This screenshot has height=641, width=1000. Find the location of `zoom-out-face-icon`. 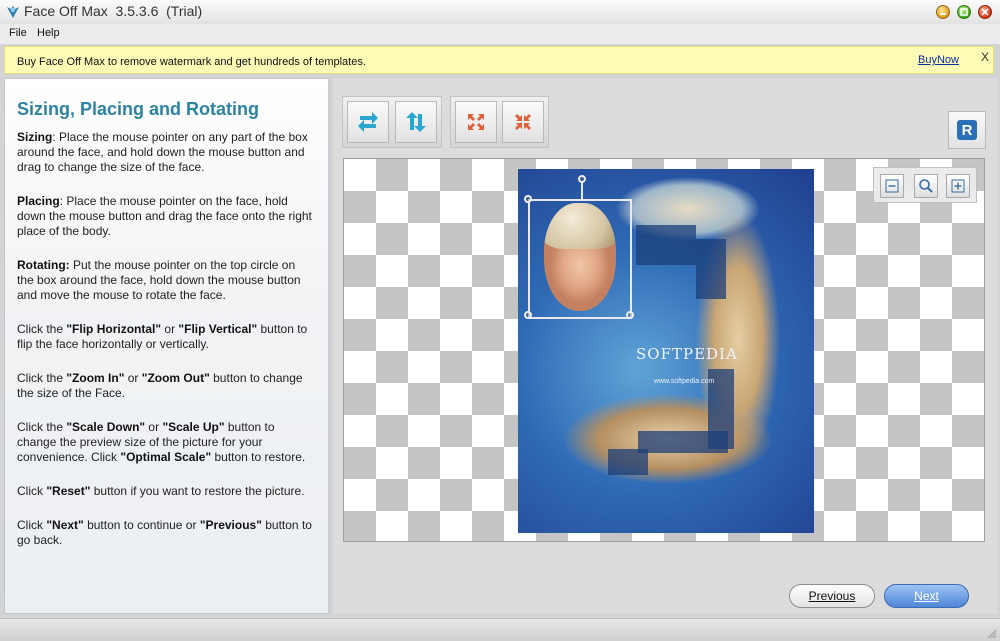

zoom-out-face-icon is located at coordinates (523, 122).